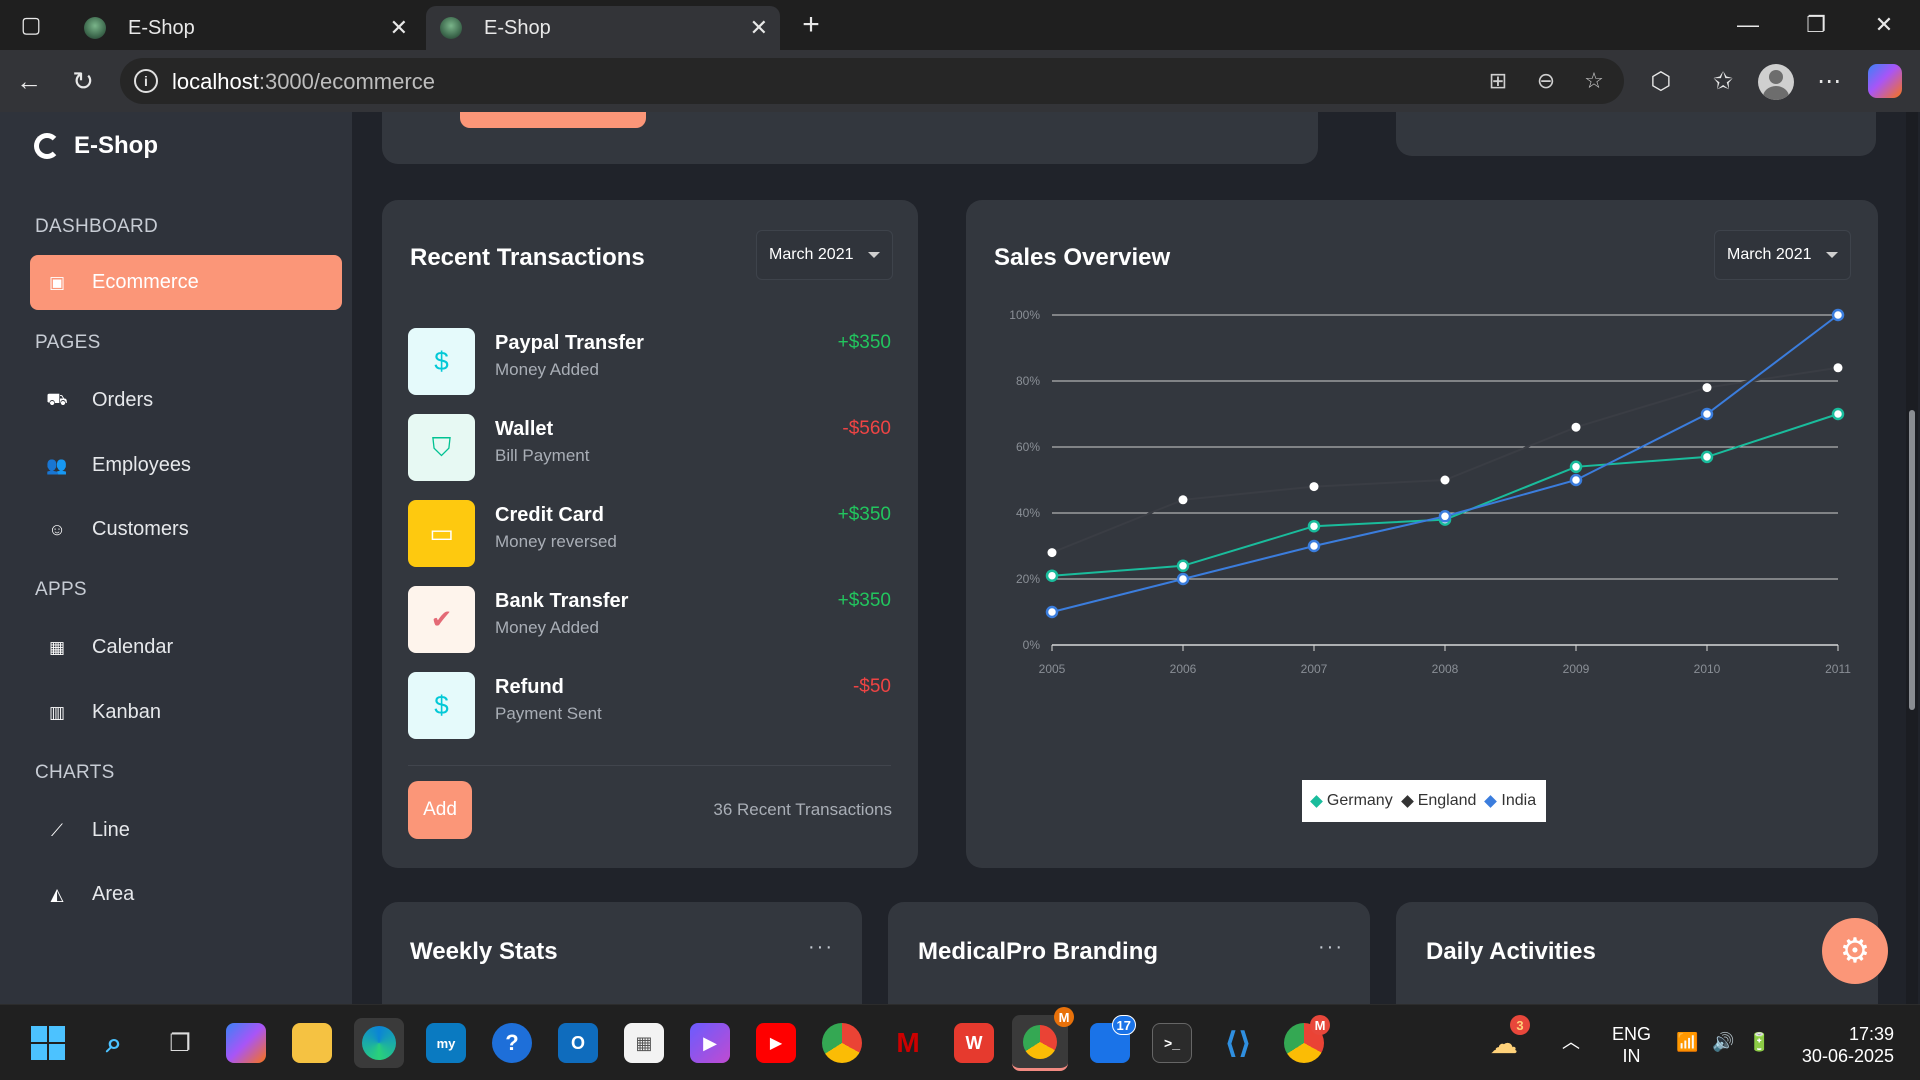  I want to click on extensions-icon: ⬡, so click(1661, 81).